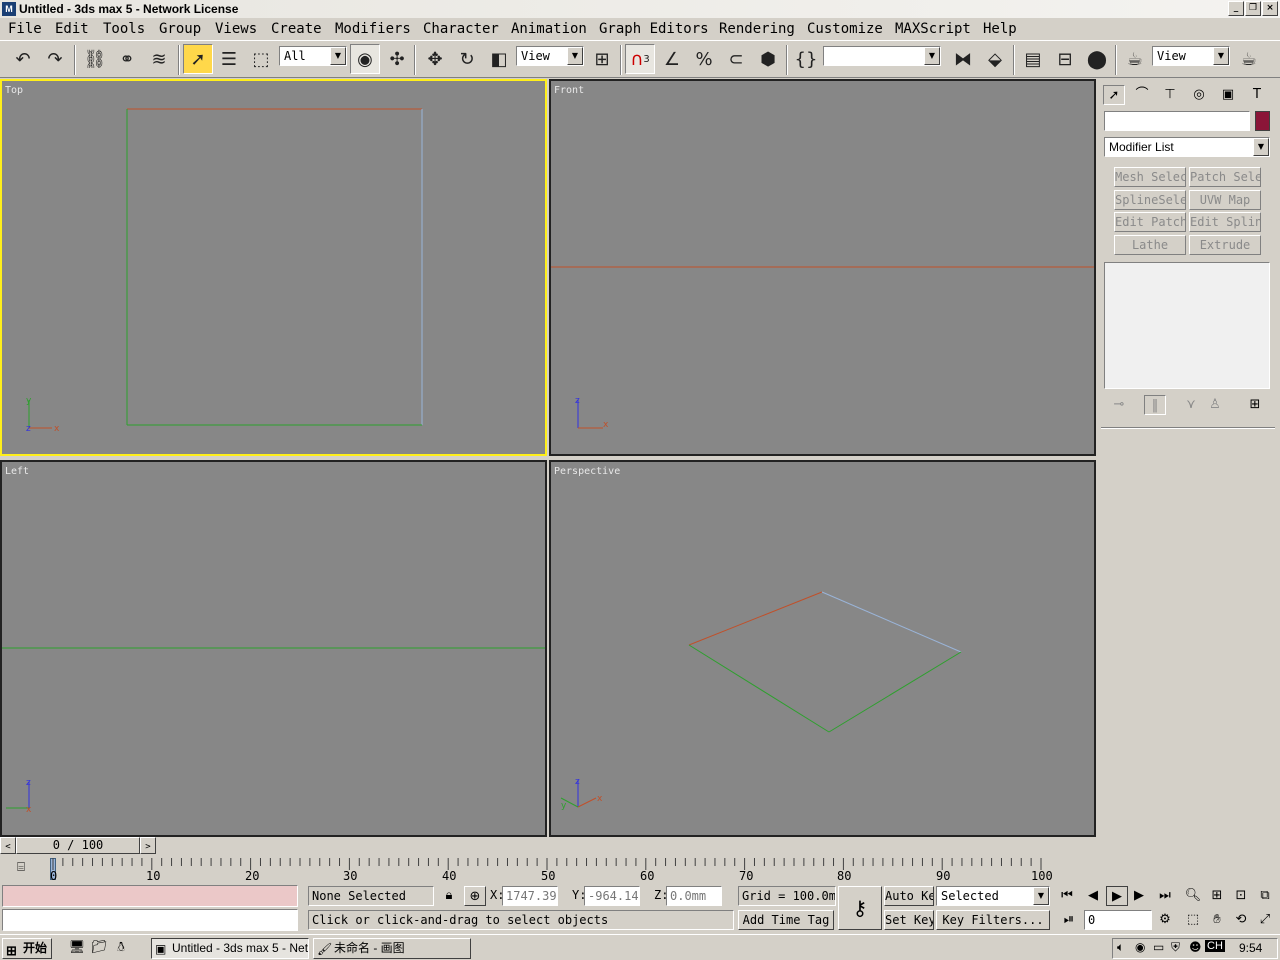 Image resolution: width=1280 pixels, height=960 pixels. What do you see at coordinates (150, 920) in the screenshot?
I see `maxscript-input` at bounding box center [150, 920].